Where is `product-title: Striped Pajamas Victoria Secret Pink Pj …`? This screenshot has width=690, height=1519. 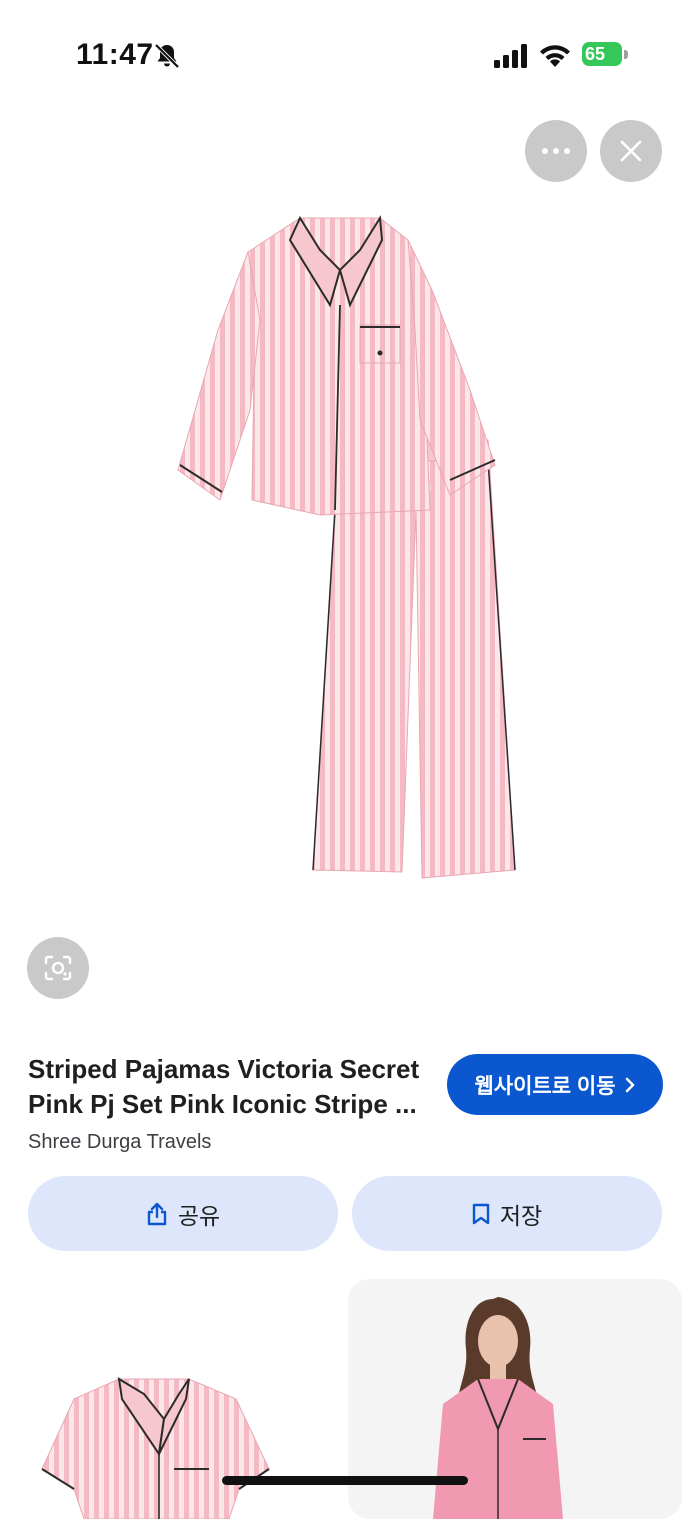
product-title: Striped Pajamas Victoria Secret Pink Pj … is located at coordinates (233, 1087).